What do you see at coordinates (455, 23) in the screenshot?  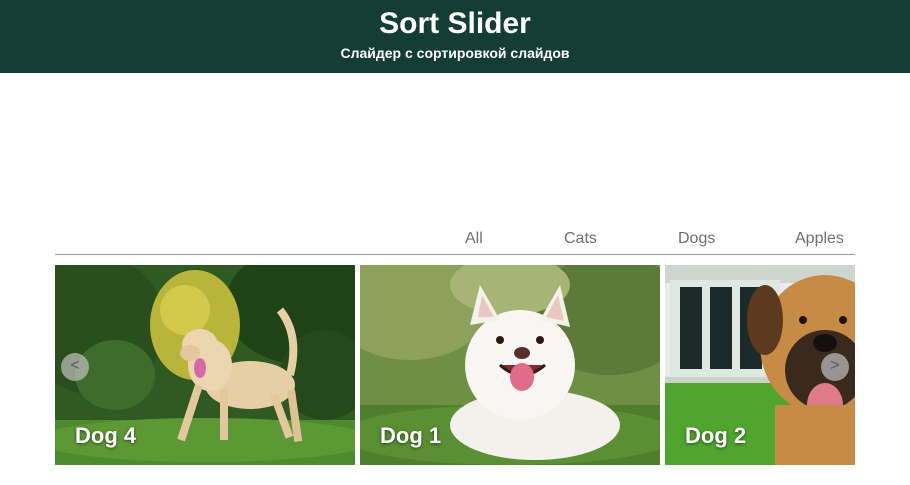 I see `page-title: Sort Slider` at bounding box center [455, 23].